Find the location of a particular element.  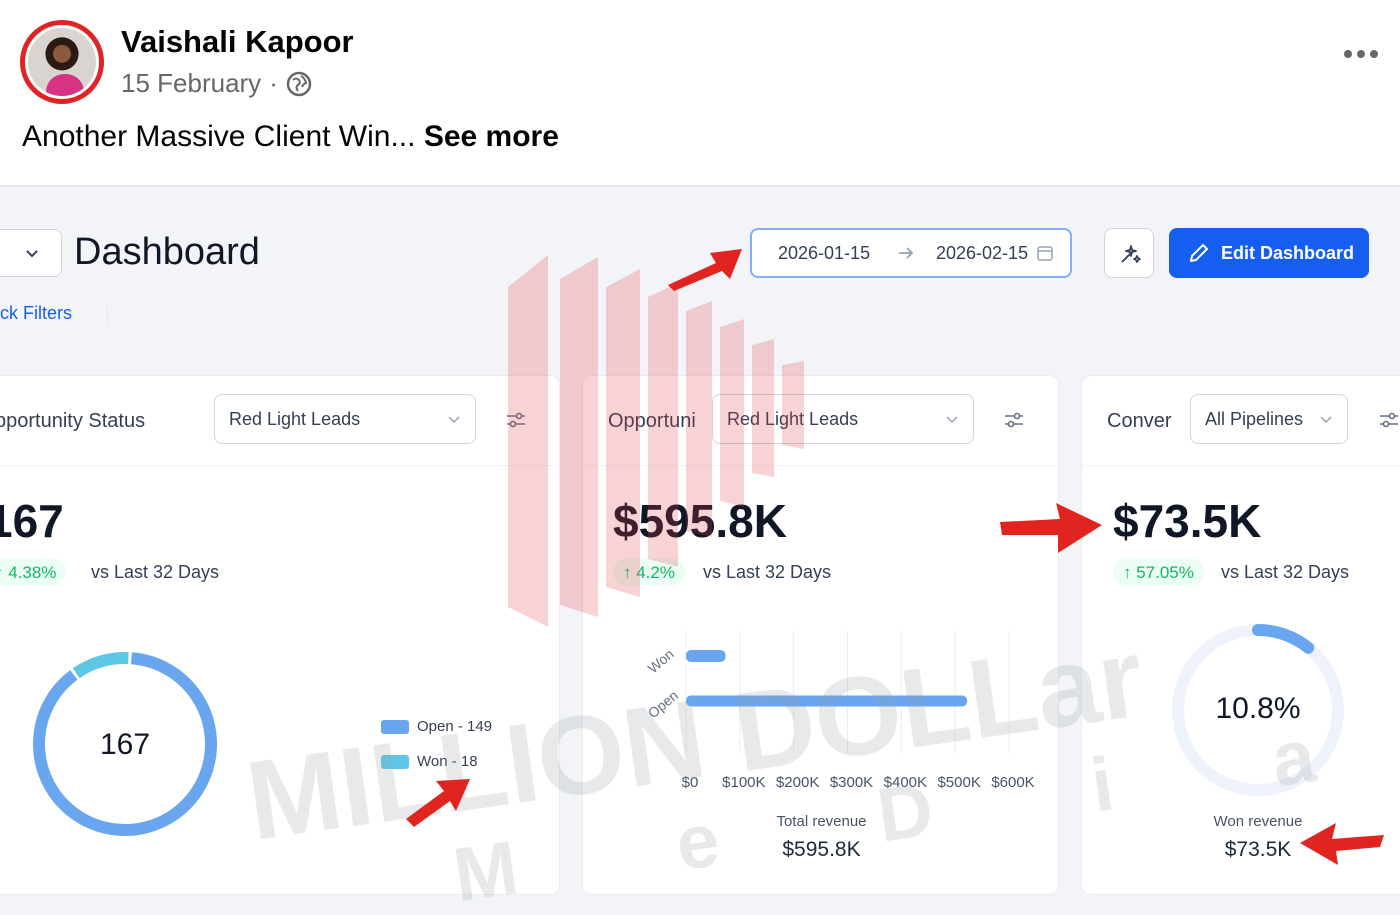

chart-caption-value: $595.8K is located at coordinates (821, 849).